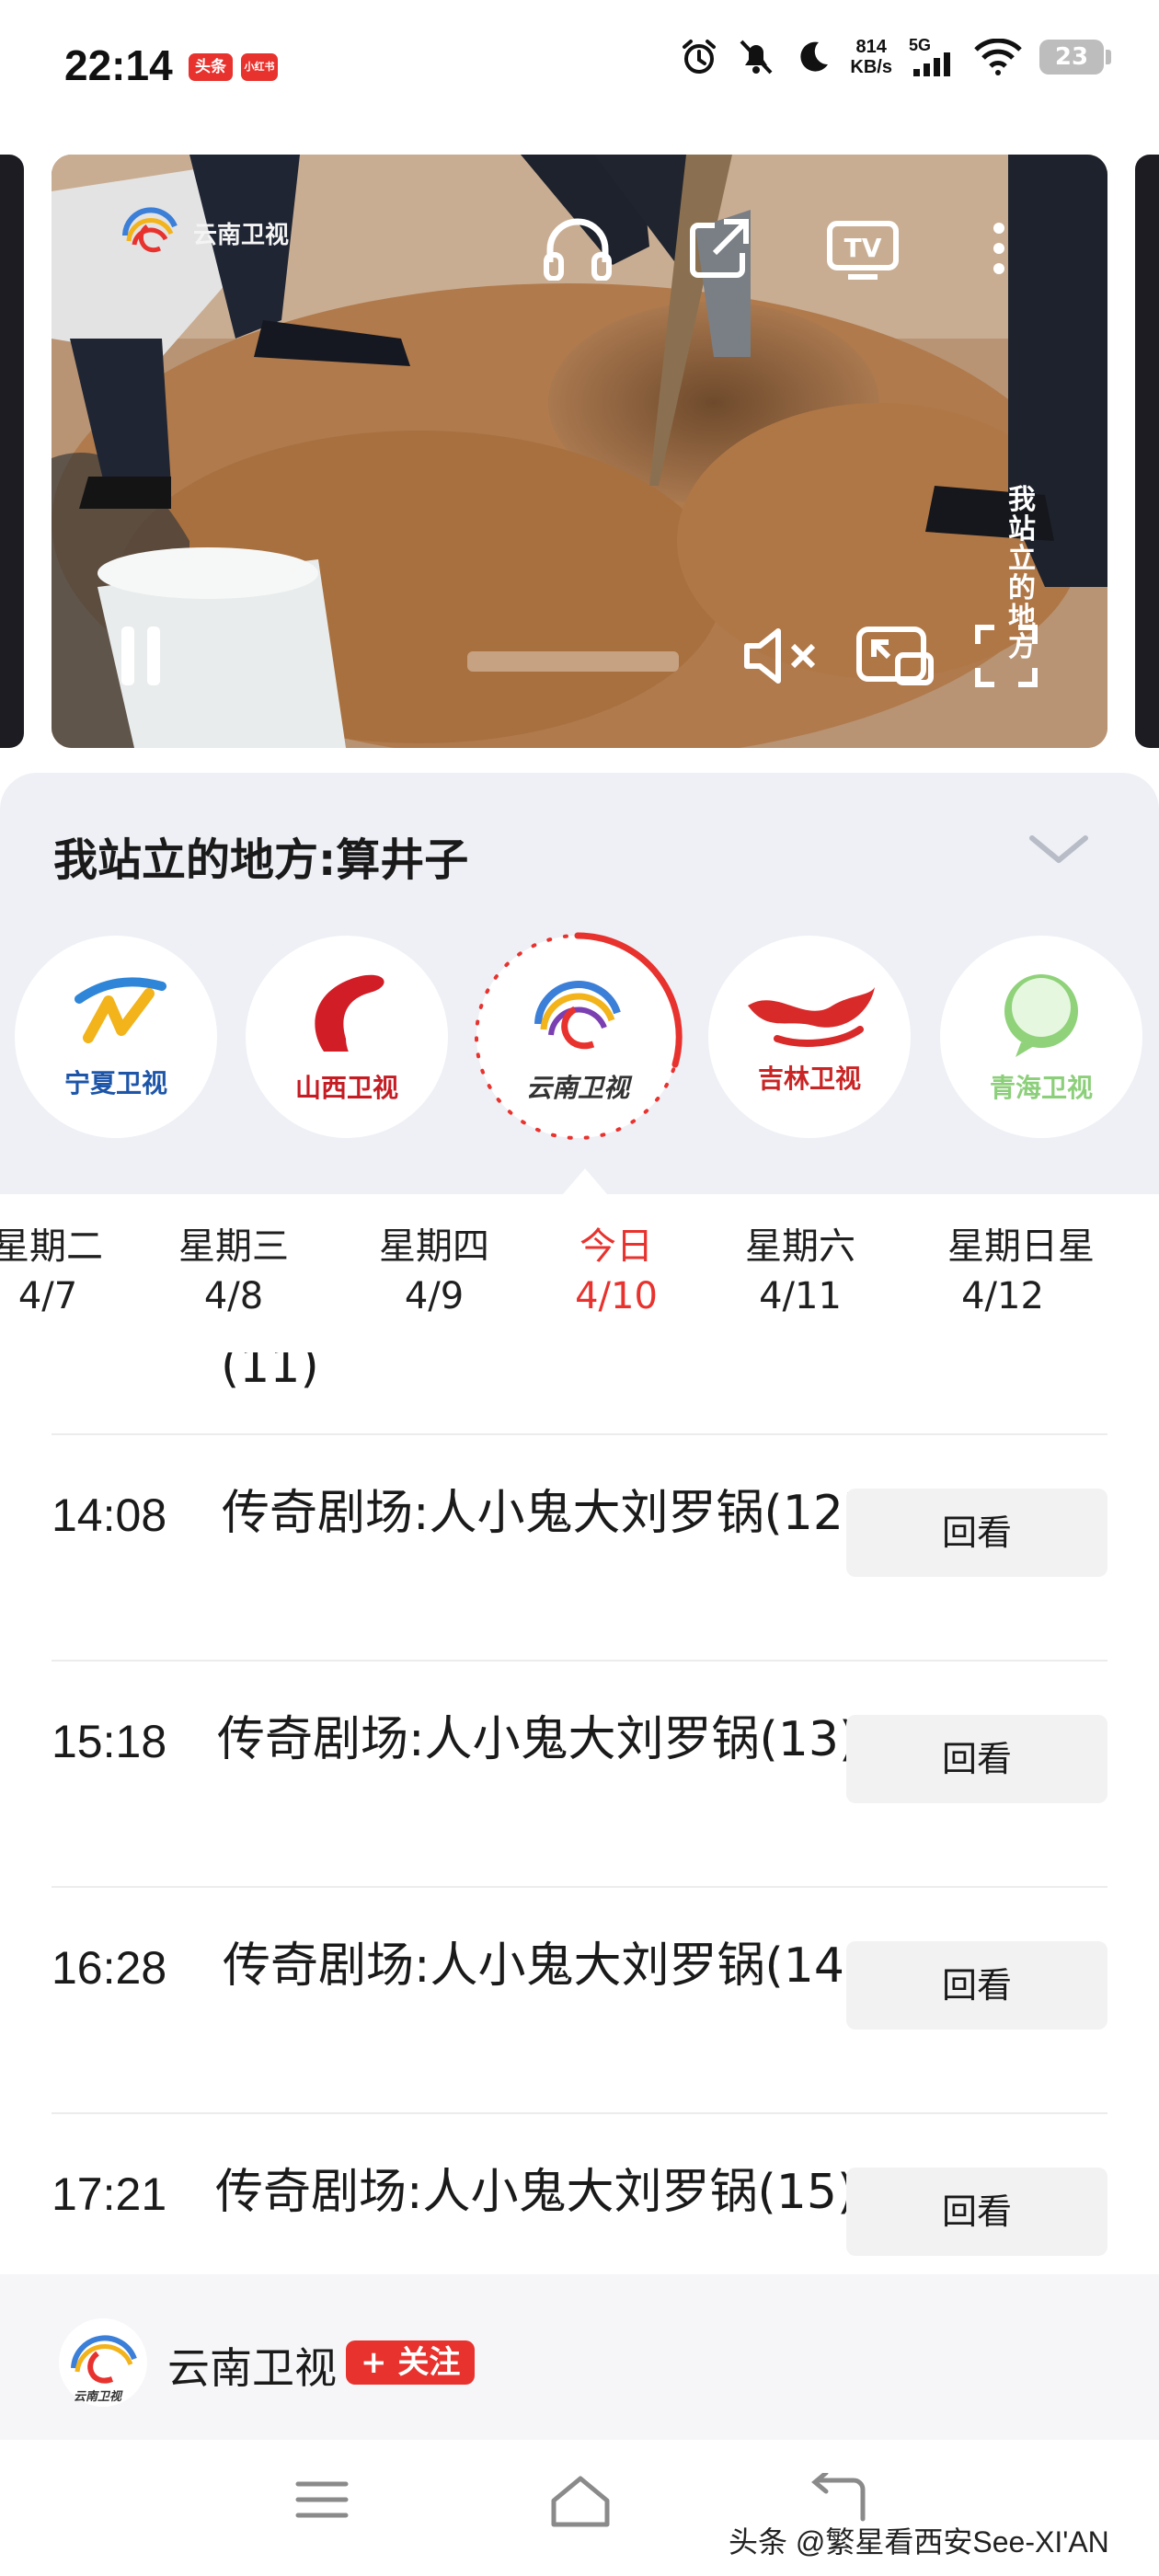 Image resolution: width=1159 pixels, height=2576 pixels. What do you see at coordinates (261, 860) in the screenshot?
I see `program-title: 我站立的地方:算井子` at bounding box center [261, 860].